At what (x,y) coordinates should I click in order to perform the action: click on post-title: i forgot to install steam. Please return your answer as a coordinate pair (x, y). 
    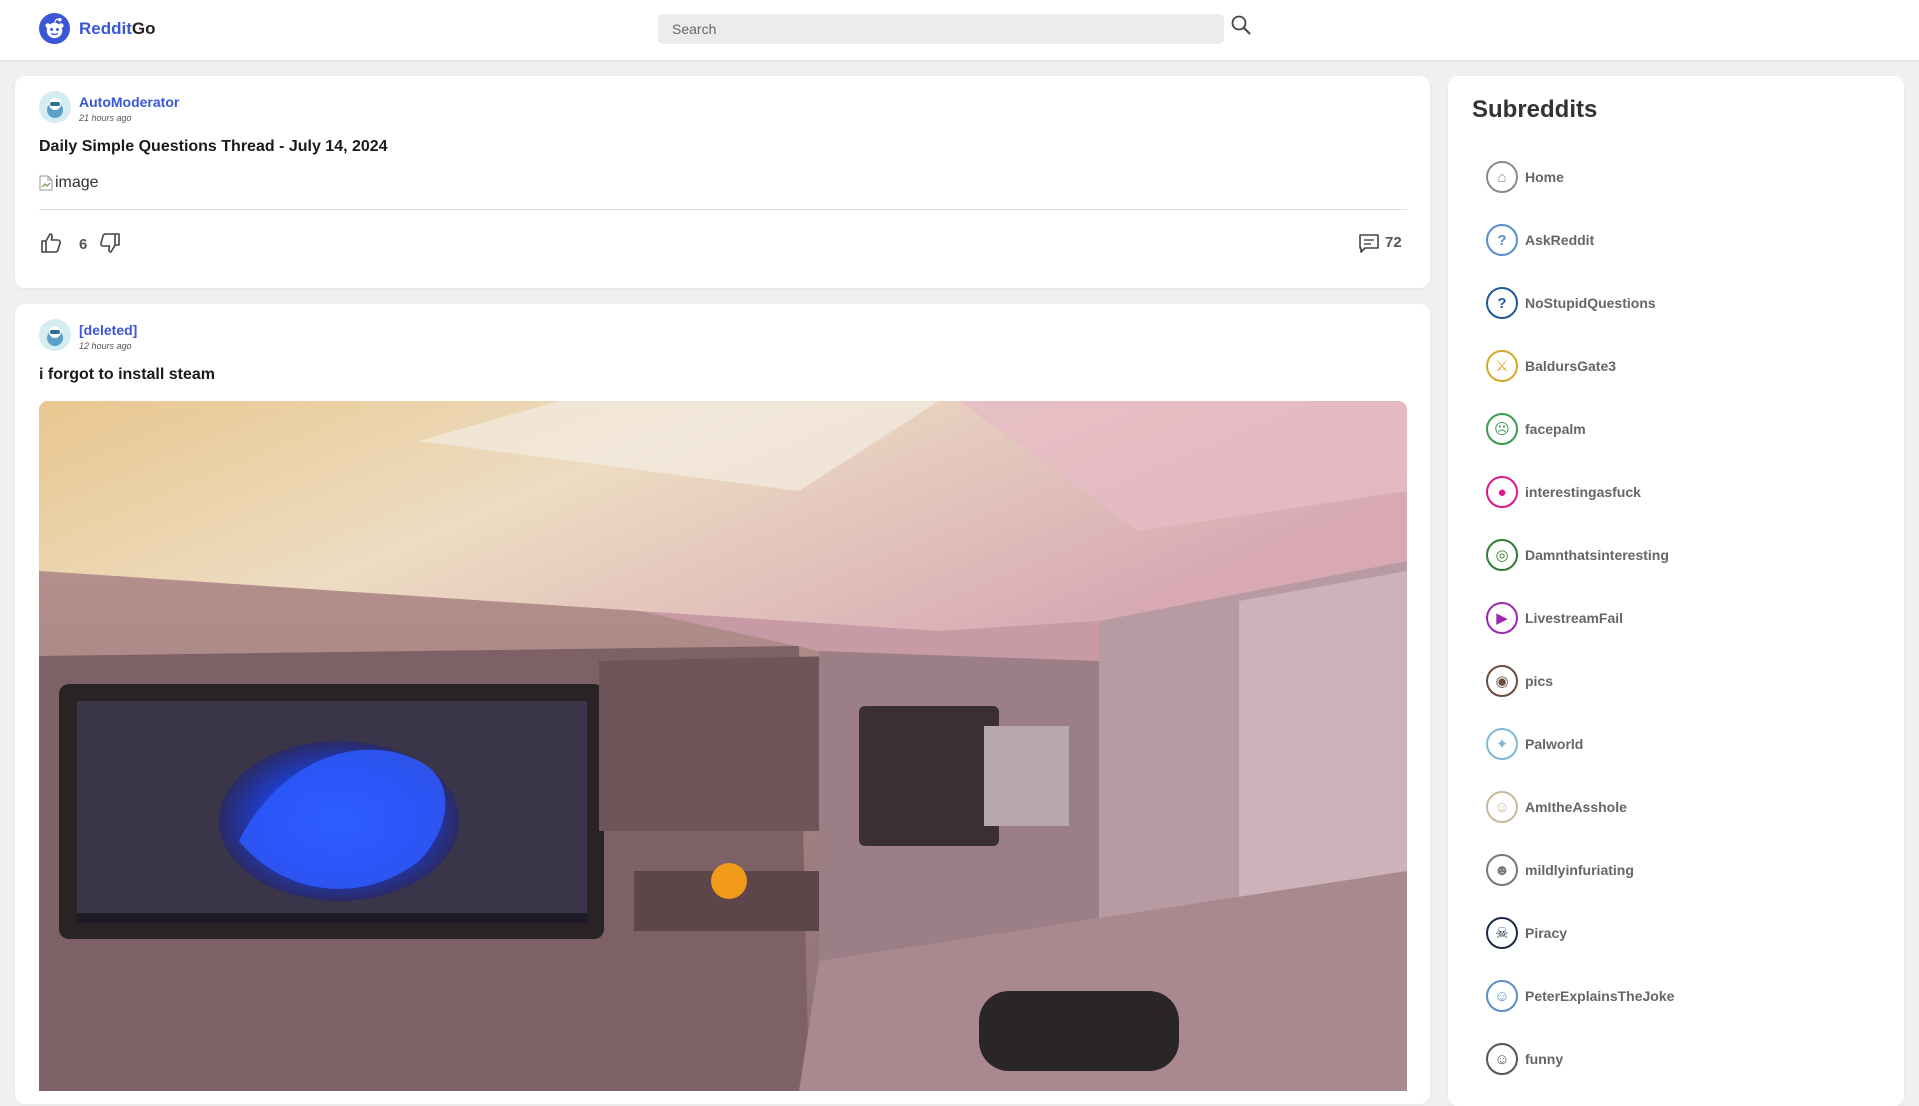
    Looking at the image, I should click on (127, 375).